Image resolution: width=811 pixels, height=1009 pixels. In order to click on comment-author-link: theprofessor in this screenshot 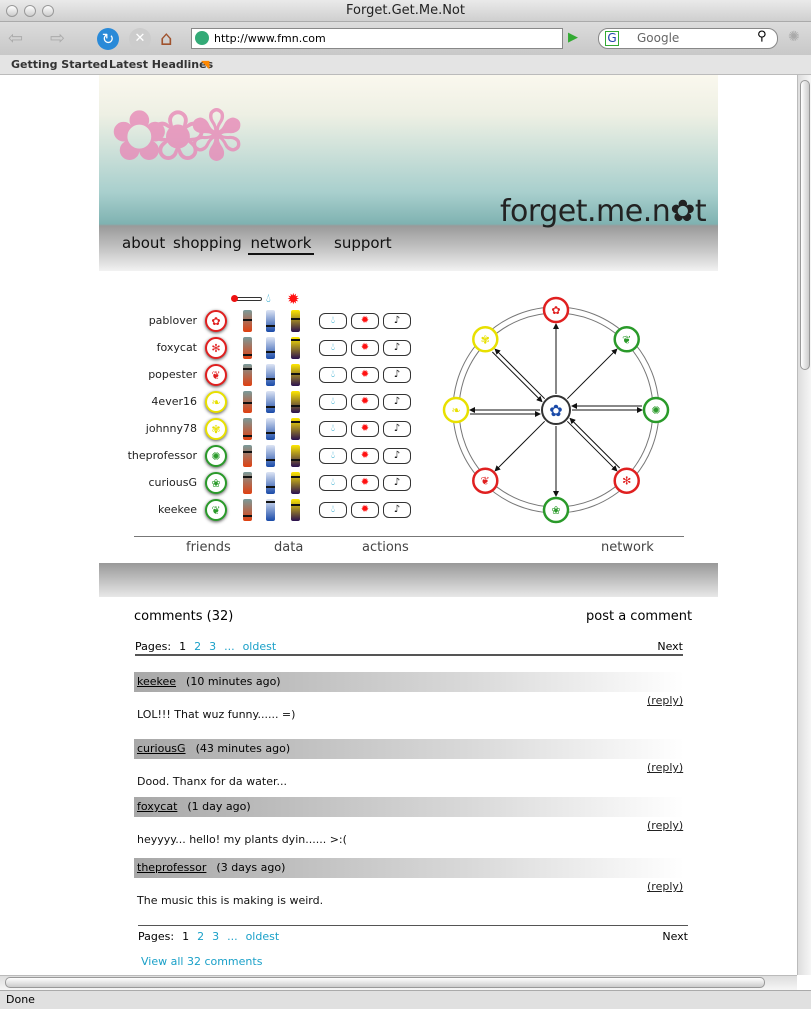, I will do `click(171, 867)`.